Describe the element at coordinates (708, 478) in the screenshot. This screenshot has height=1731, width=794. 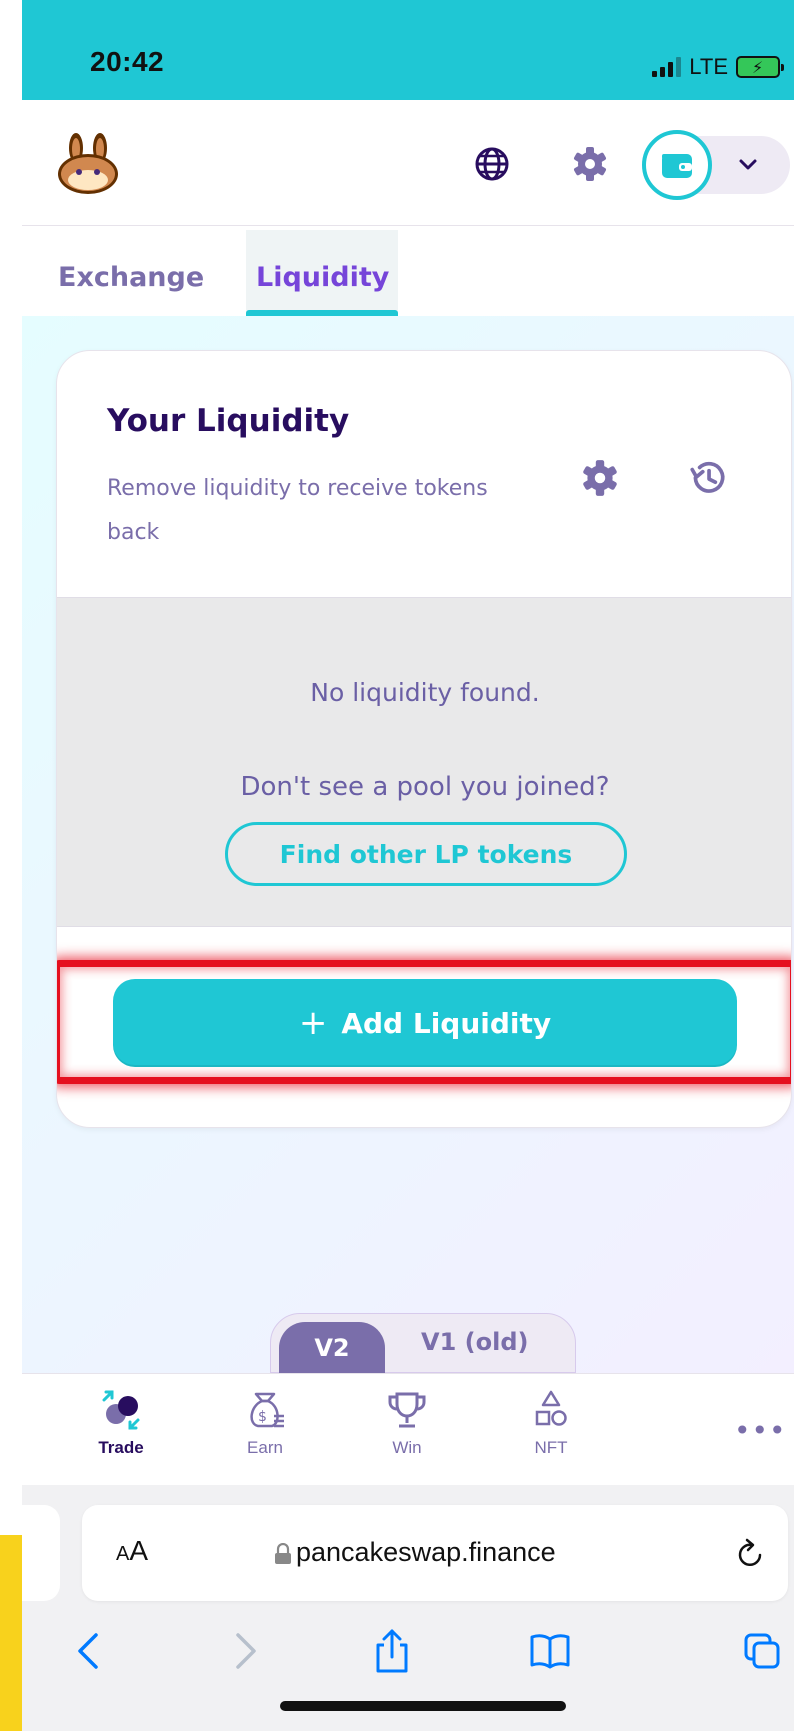
I see `history-icon` at that location.